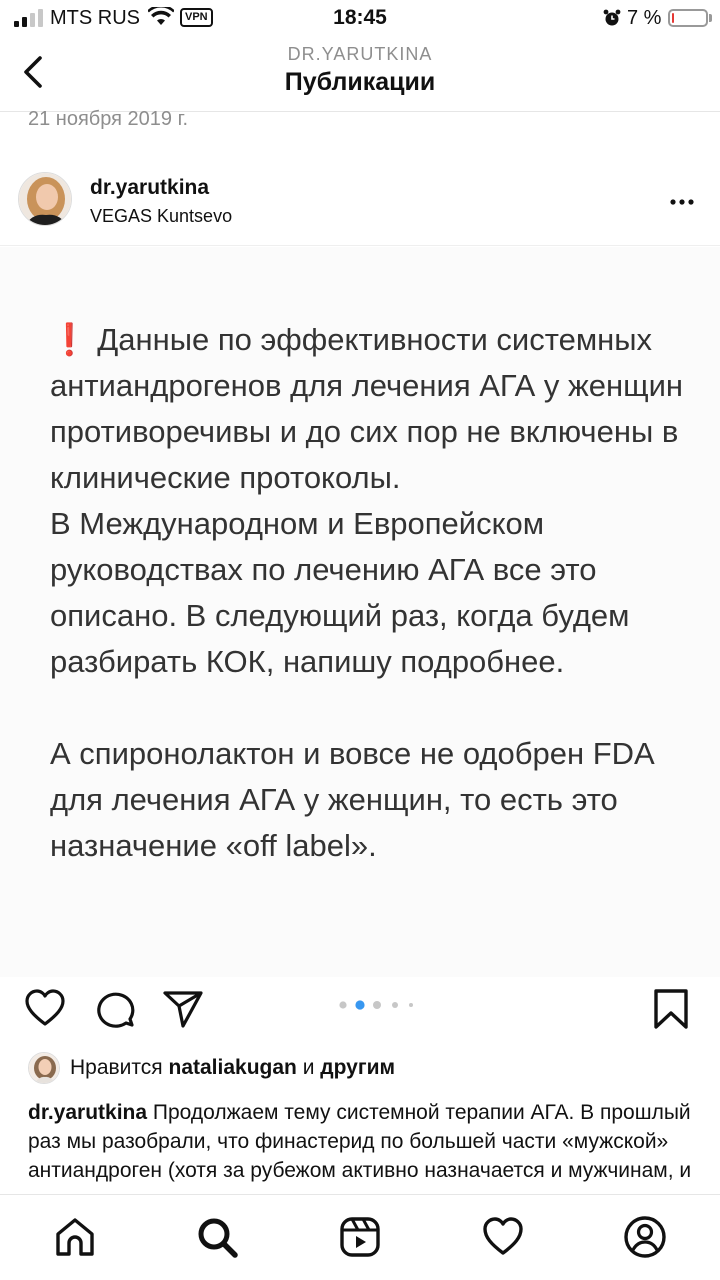 The height and width of the screenshot is (1280, 720). Describe the element at coordinates (75, 1237) in the screenshot. I see `home-icon` at that location.